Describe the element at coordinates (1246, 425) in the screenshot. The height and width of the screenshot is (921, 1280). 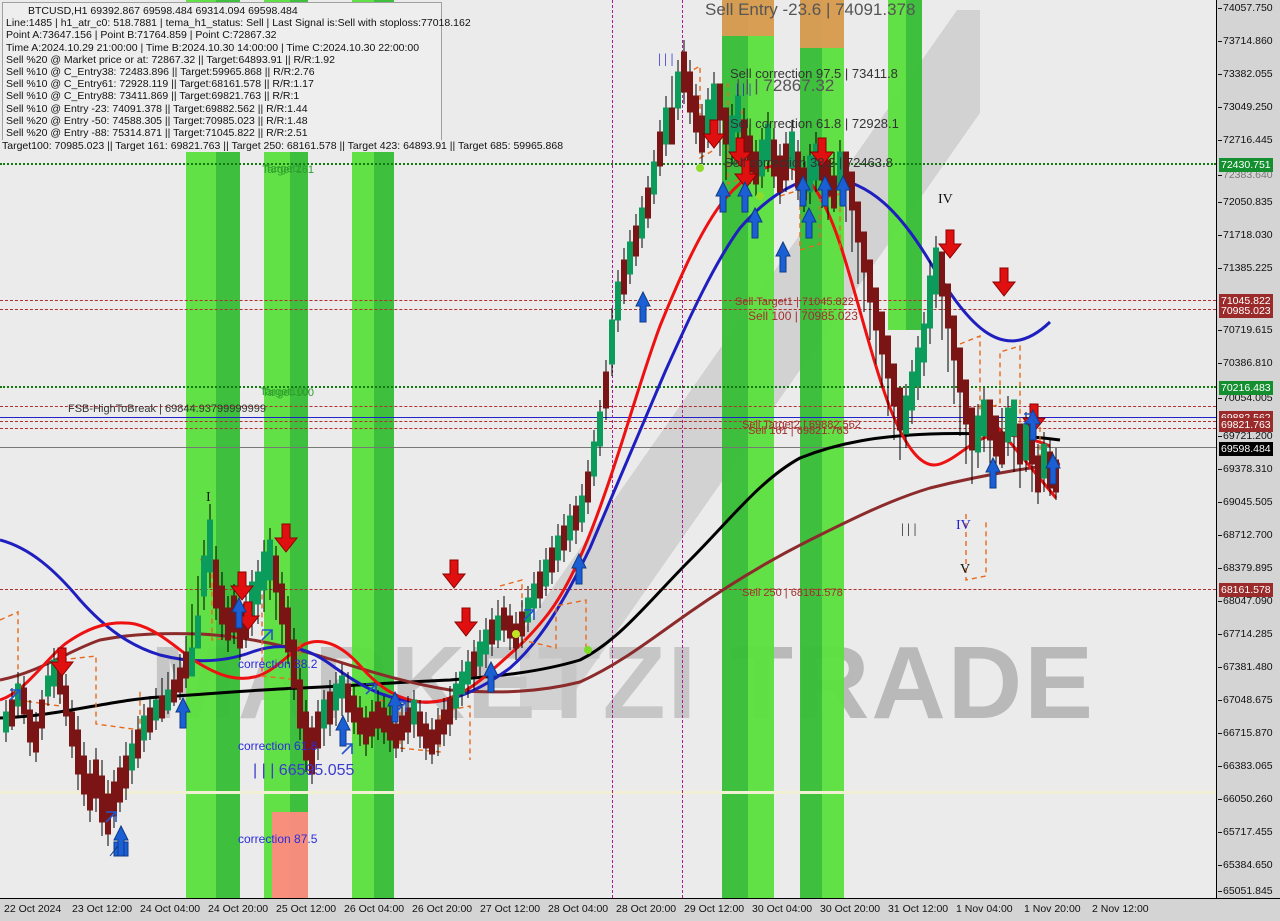
I see `price-box-highlight: 69821.763` at that location.